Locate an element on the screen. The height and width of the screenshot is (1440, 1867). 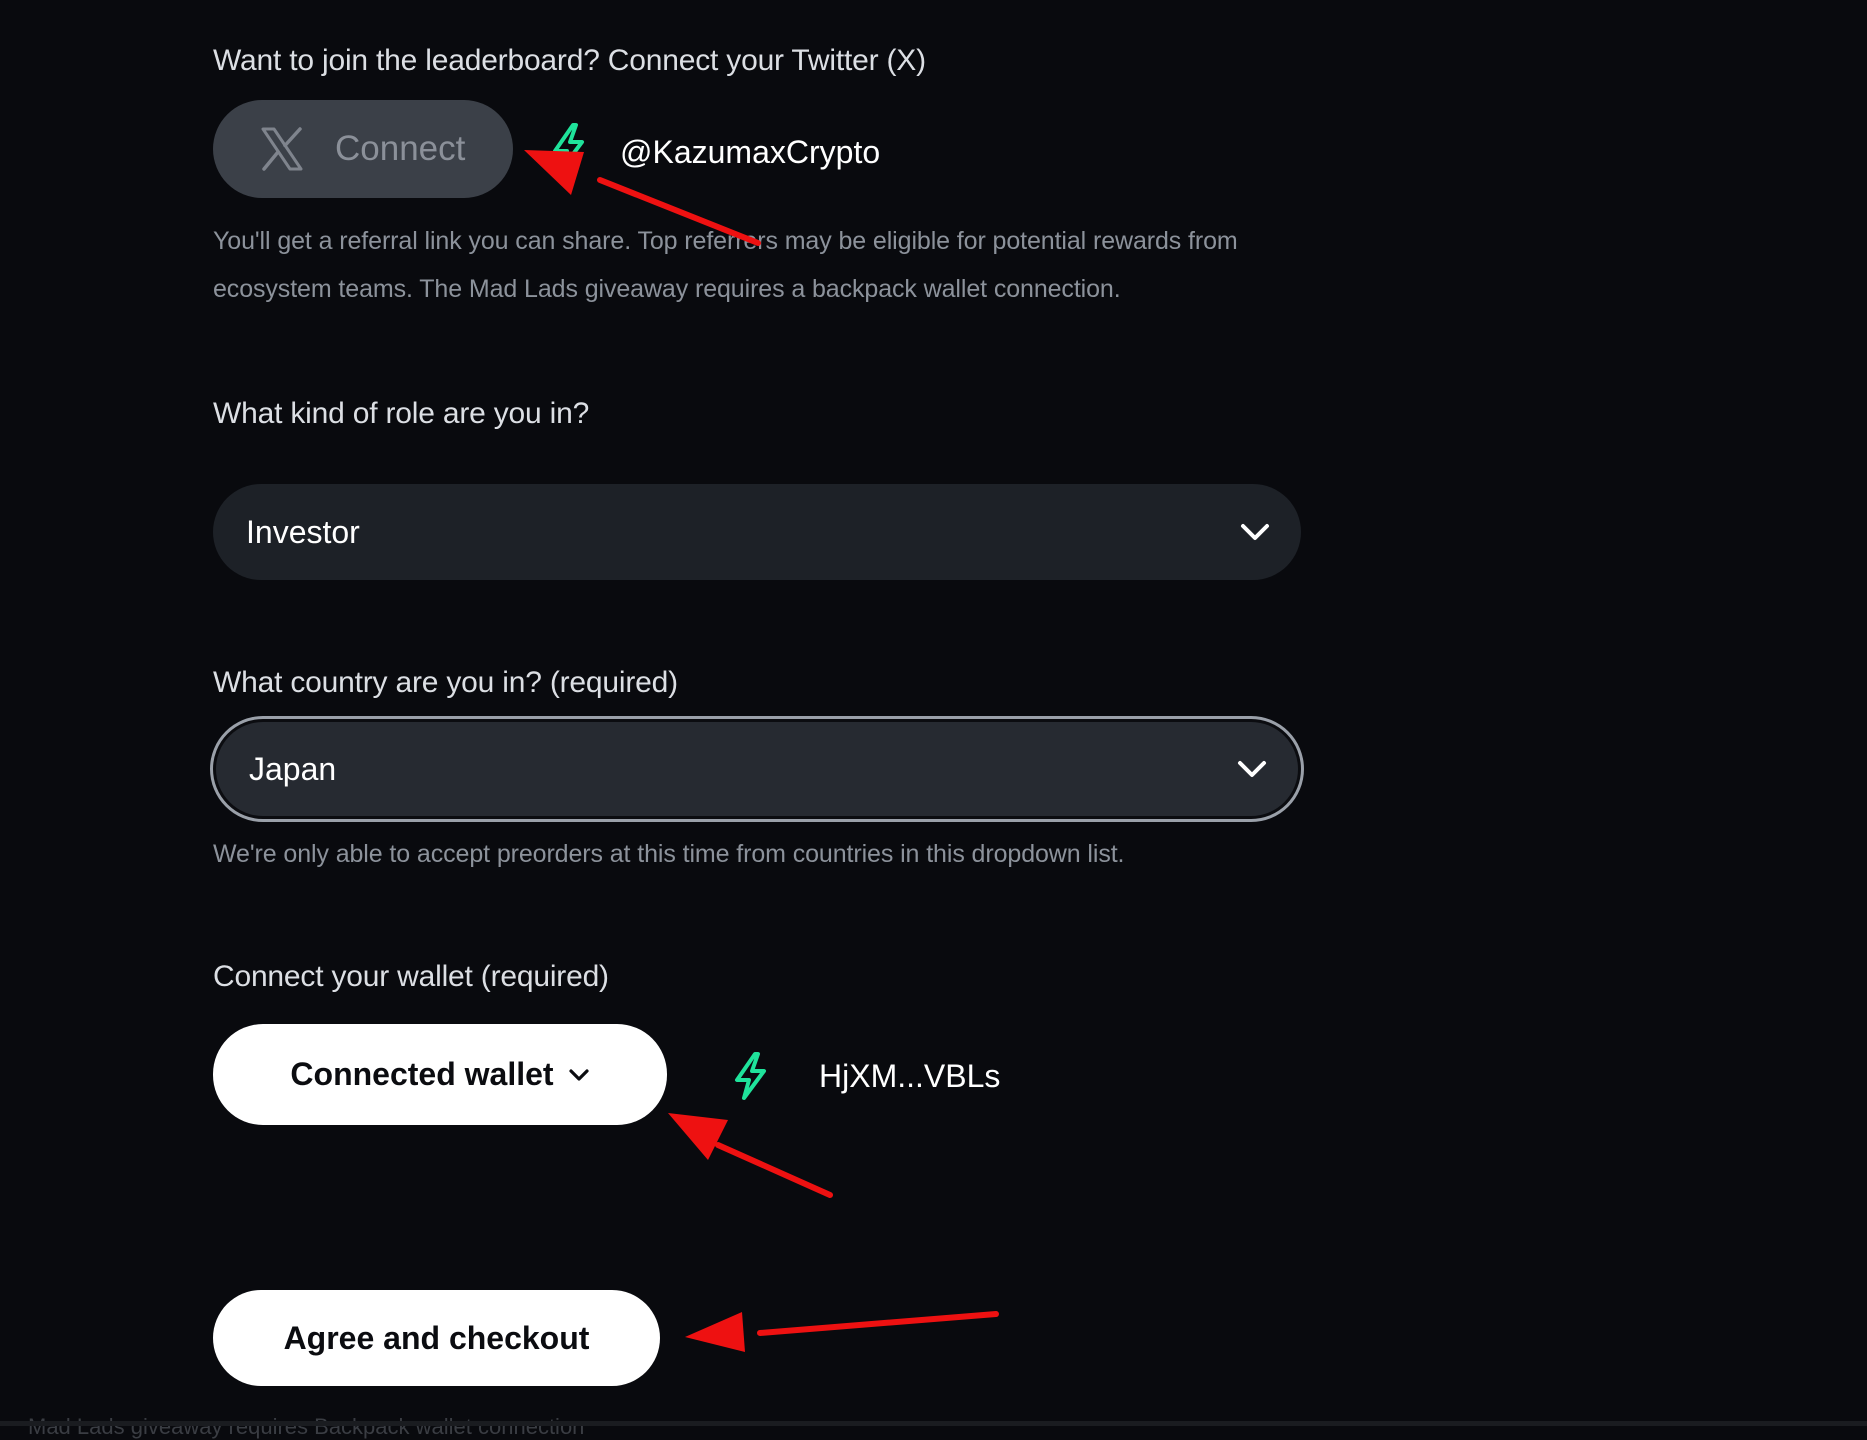
annotation-arrow-checkout is located at coordinates (842, 1331).